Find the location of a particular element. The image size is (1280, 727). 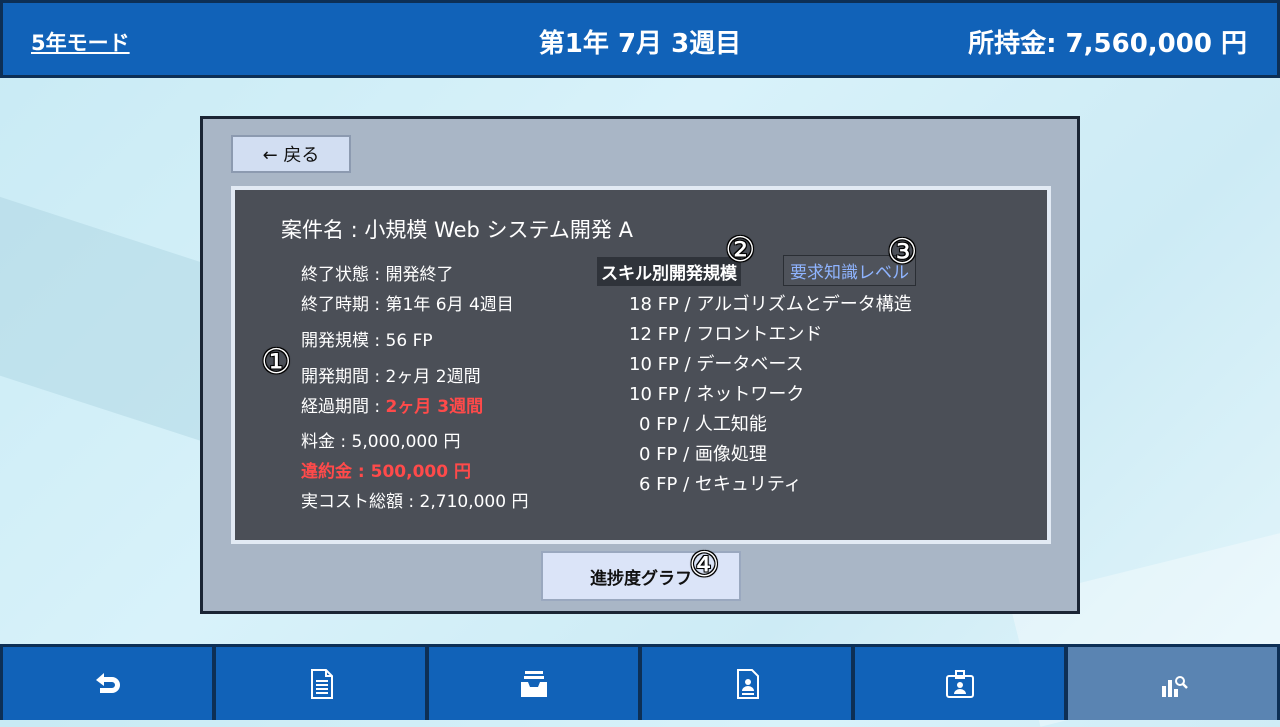

nav-analysis-button is located at coordinates (1172, 683).